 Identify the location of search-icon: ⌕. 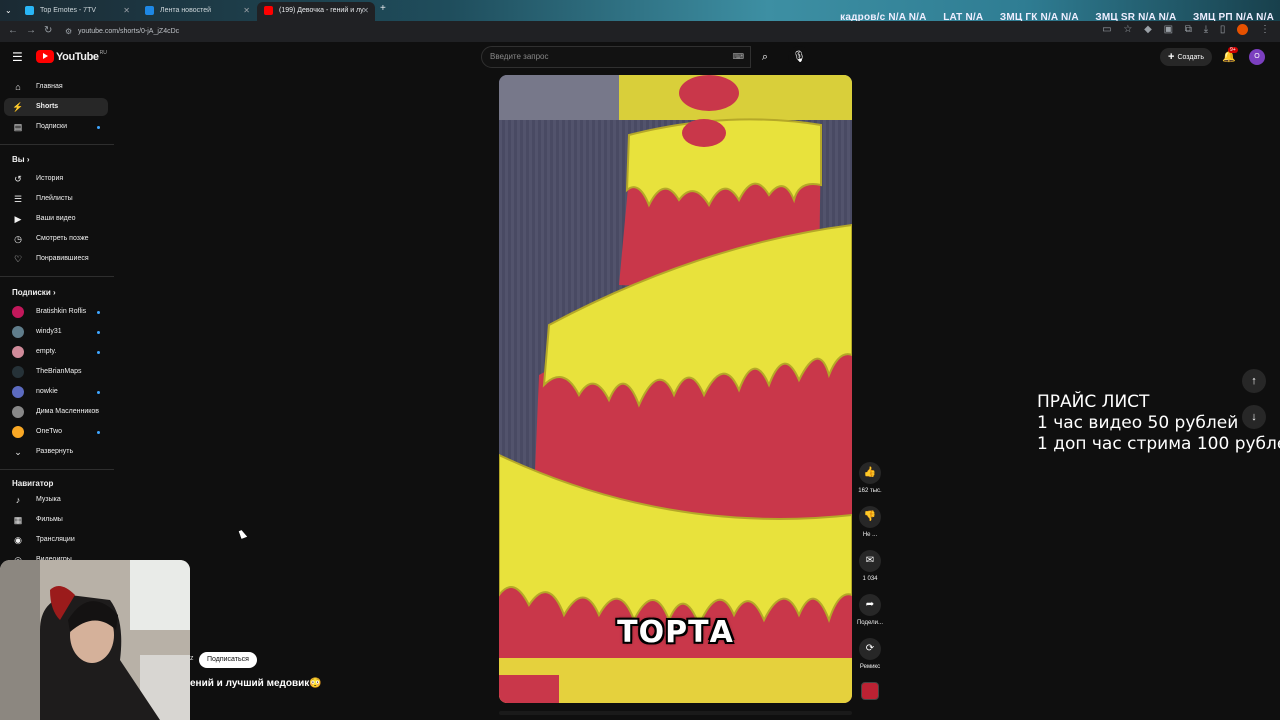
(765, 57).